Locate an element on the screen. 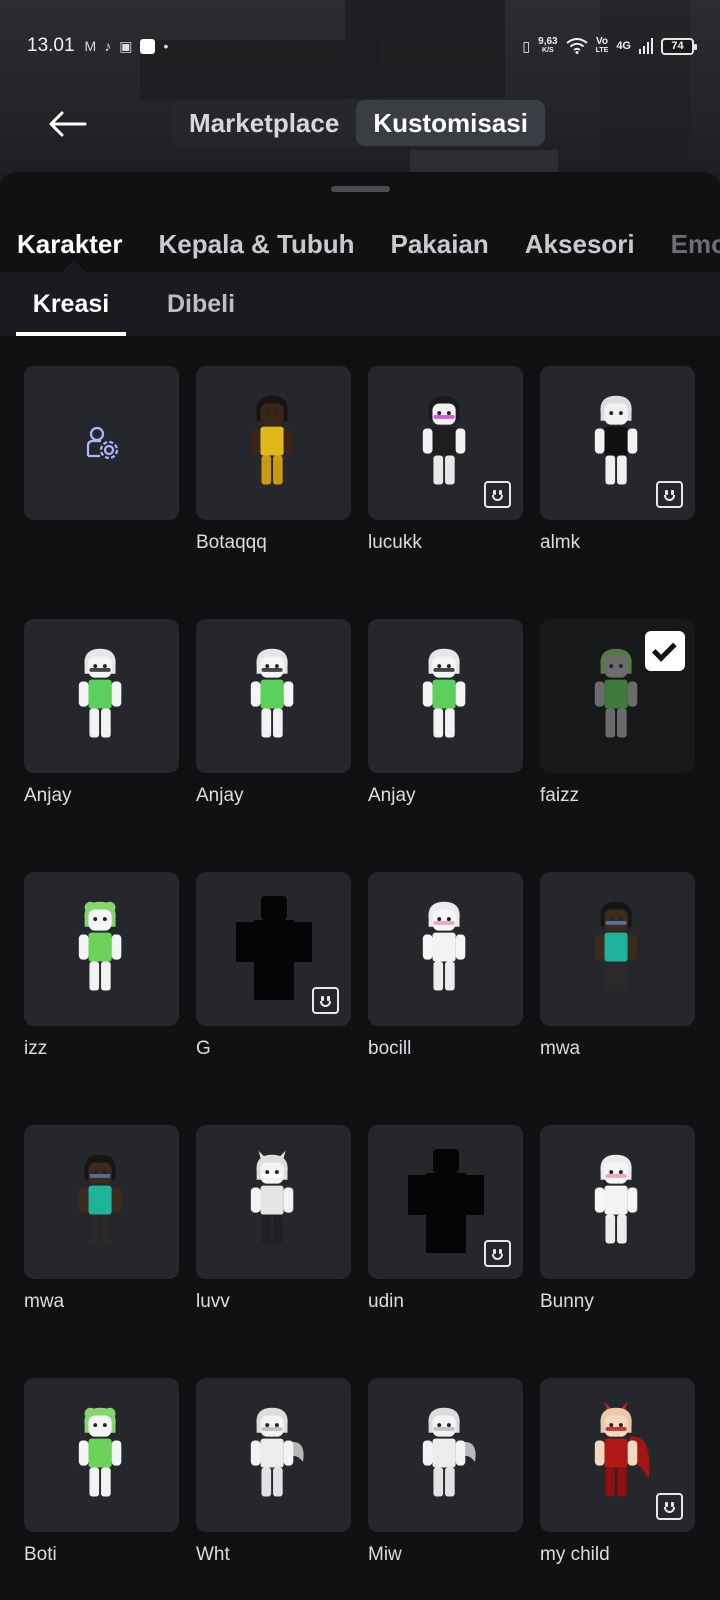  active-category-indicator is located at coordinates (74, 266).